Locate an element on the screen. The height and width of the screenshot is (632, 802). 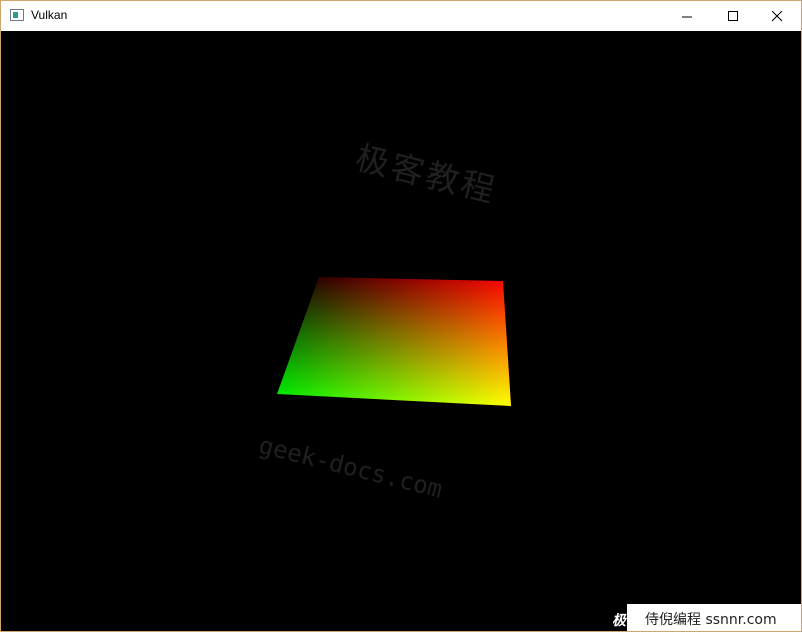
maximize-icon is located at coordinates (733, 16).